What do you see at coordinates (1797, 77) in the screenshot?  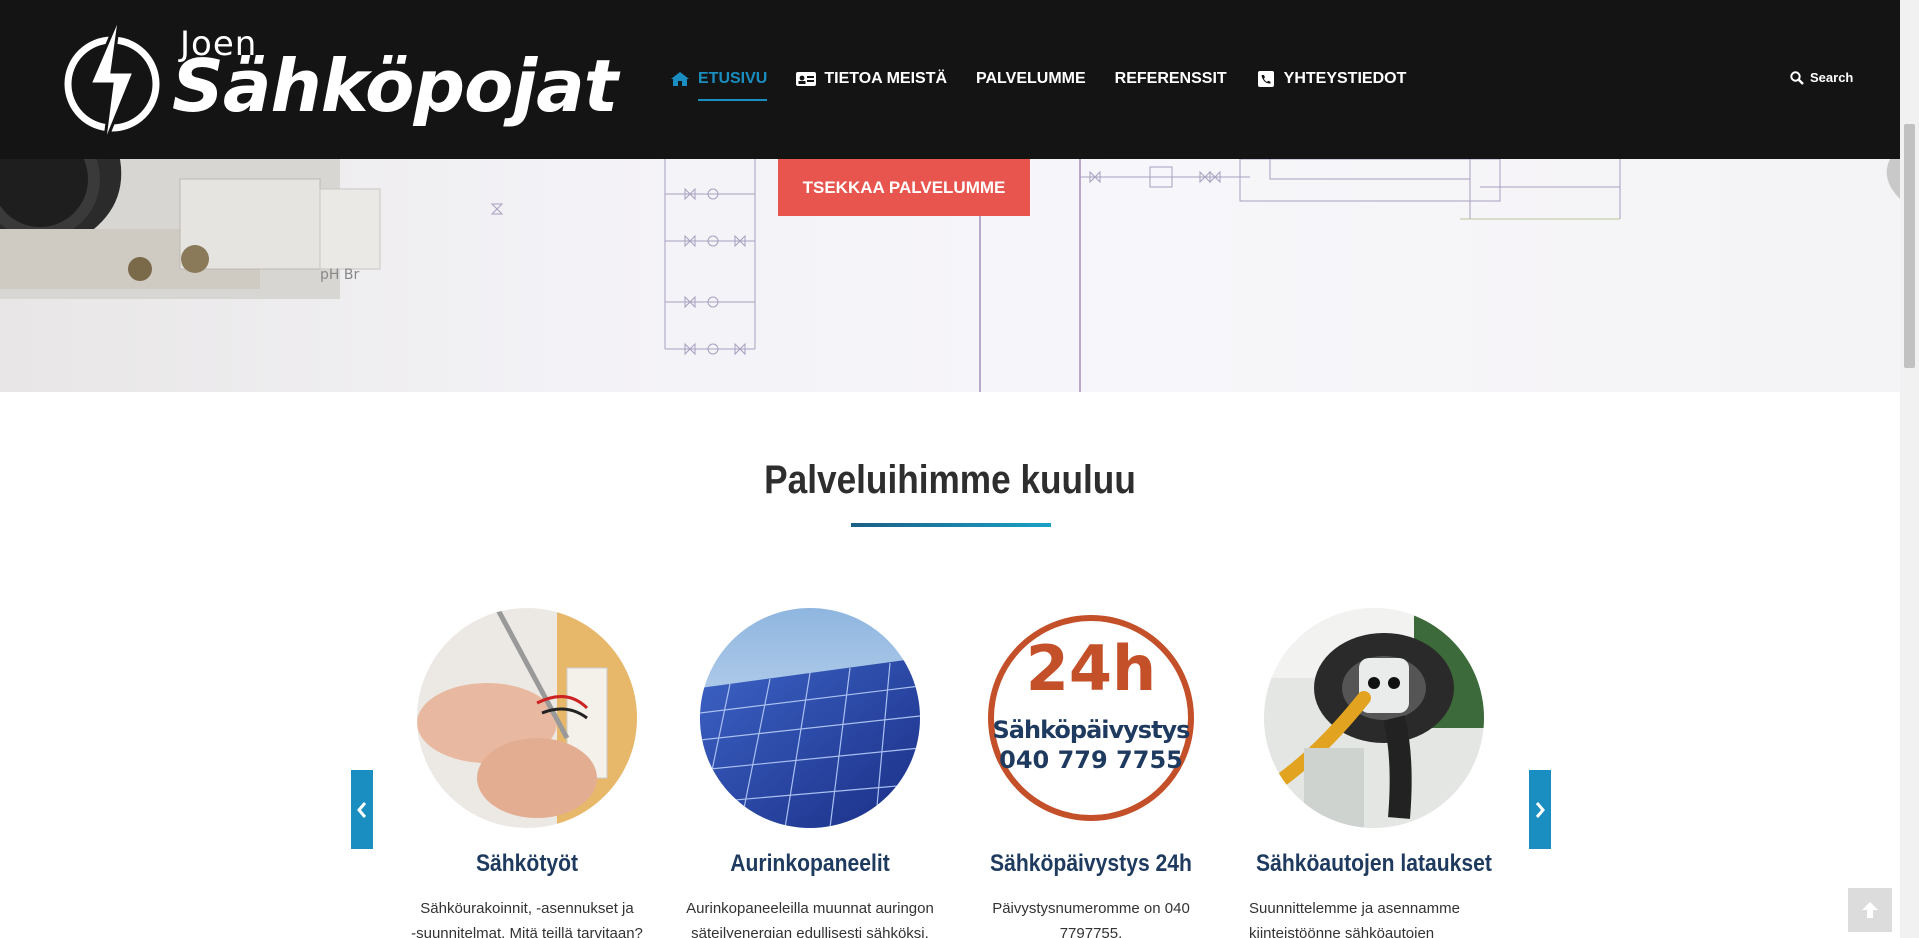 I see `search-icon` at bounding box center [1797, 77].